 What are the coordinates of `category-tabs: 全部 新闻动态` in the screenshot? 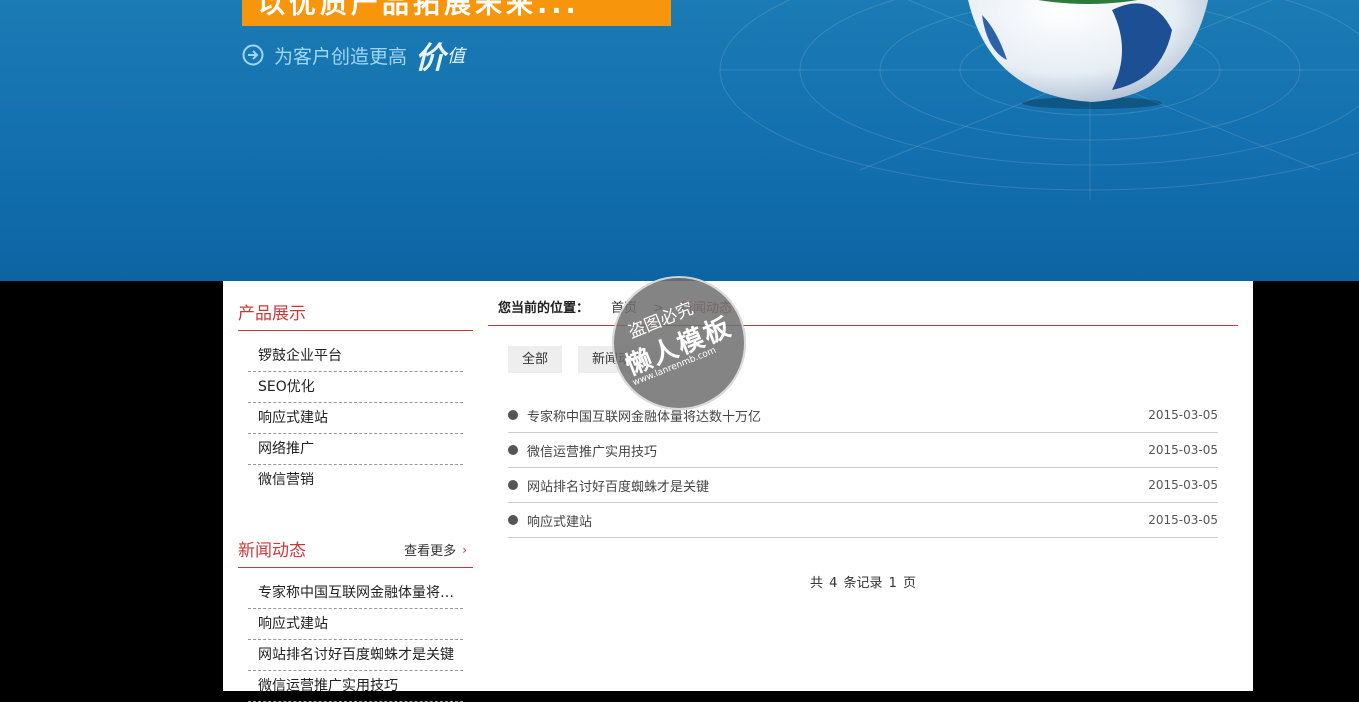 It's located at (863, 349).